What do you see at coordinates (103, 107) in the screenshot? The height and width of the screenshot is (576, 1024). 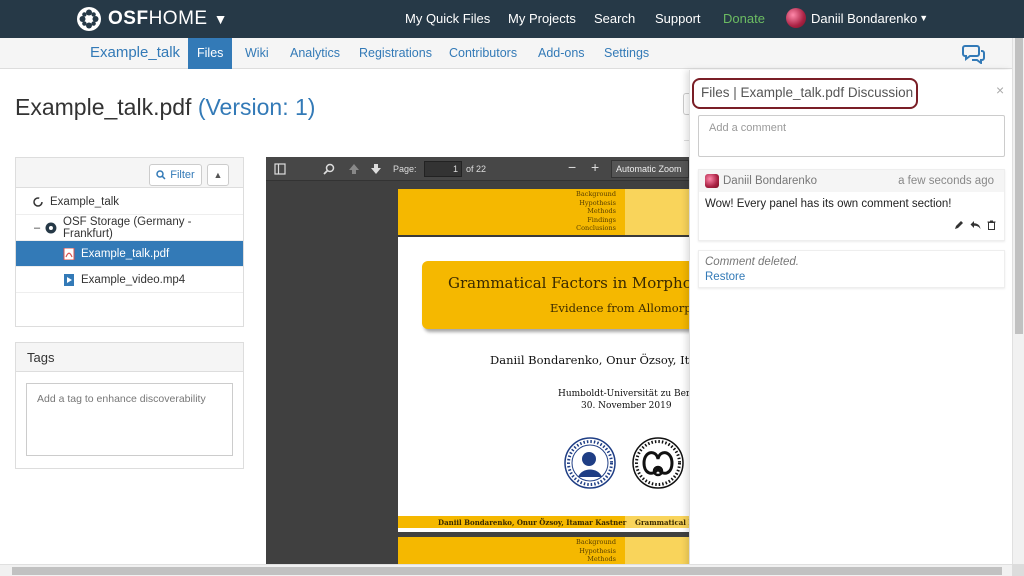 I see `file-name: Example_talk.pdf` at bounding box center [103, 107].